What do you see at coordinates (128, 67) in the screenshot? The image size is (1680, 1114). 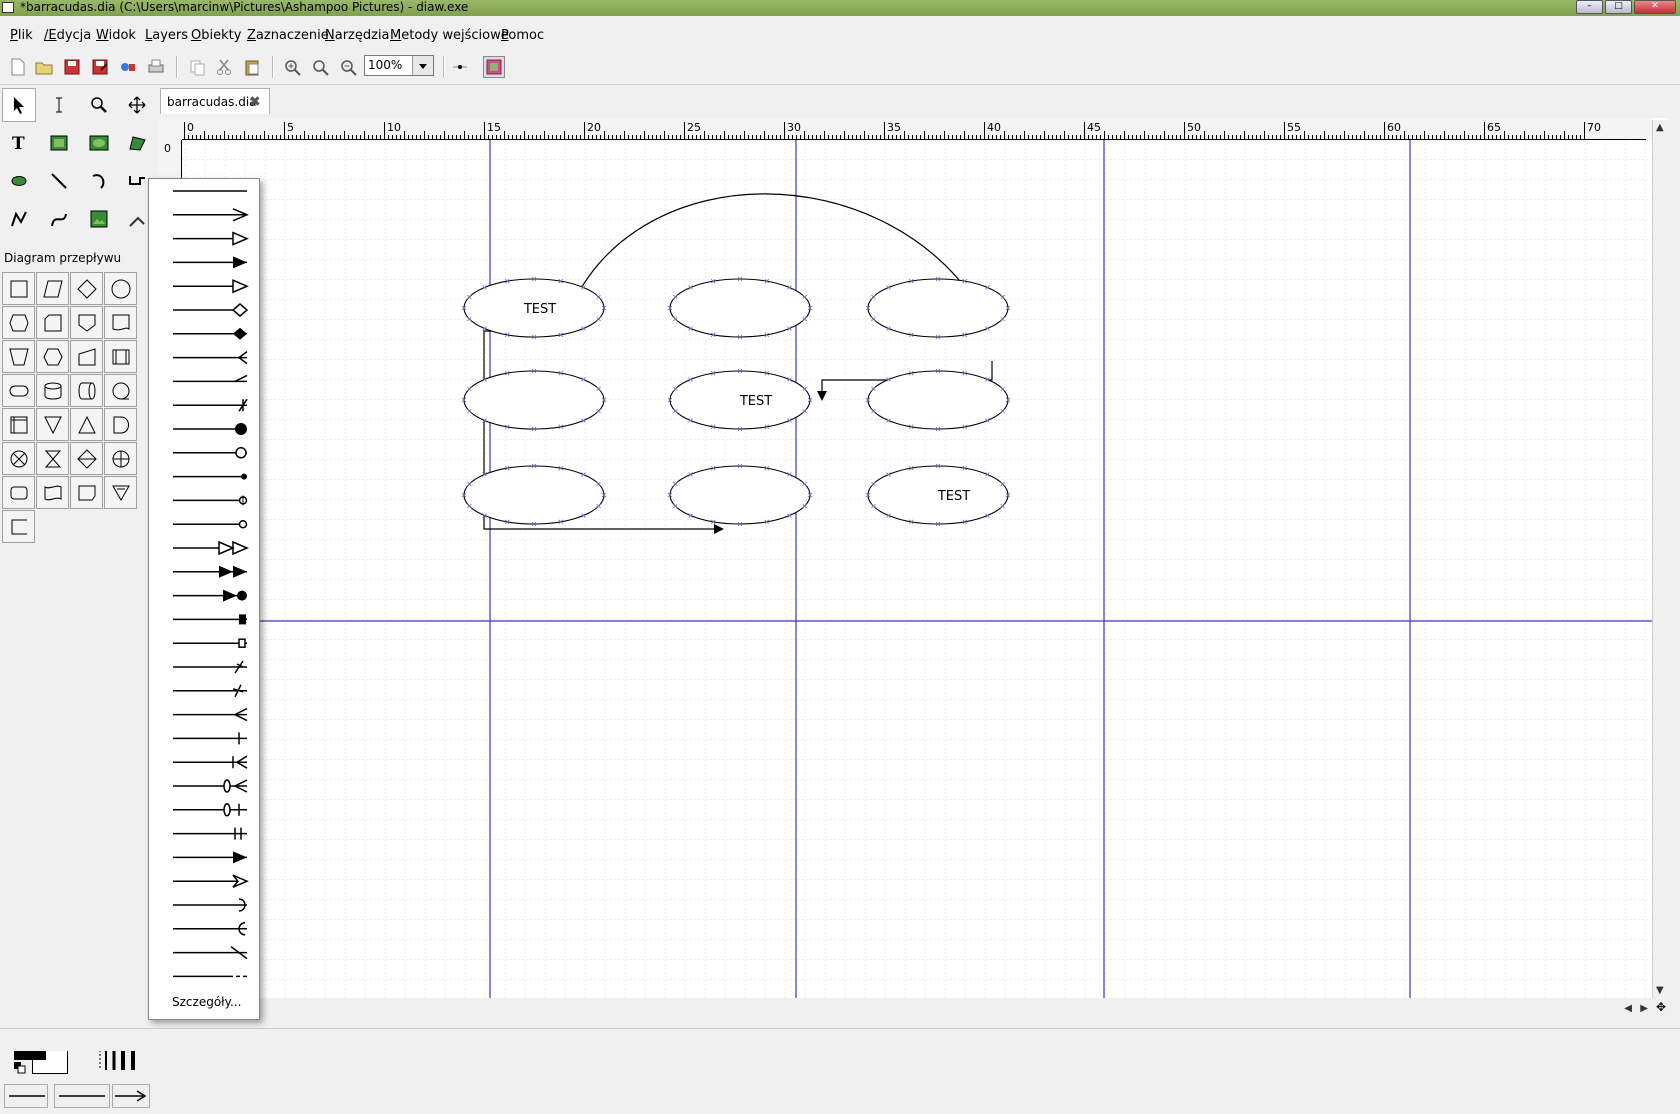 I see `export-icon` at bounding box center [128, 67].